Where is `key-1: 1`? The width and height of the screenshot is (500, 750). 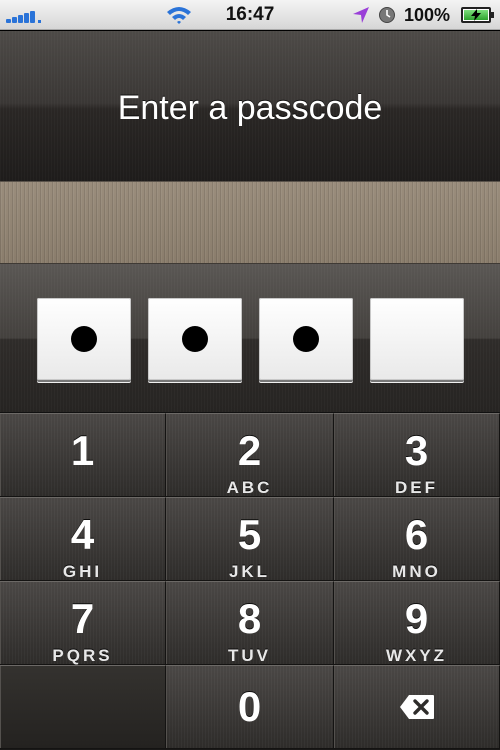
key-1: 1 is located at coordinates (83, 455).